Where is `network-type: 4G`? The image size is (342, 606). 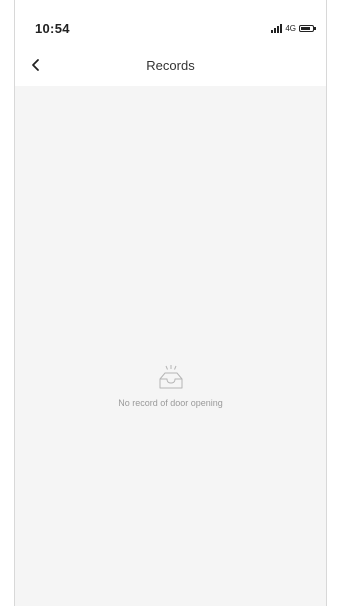
network-type: 4G is located at coordinates (290, 28).